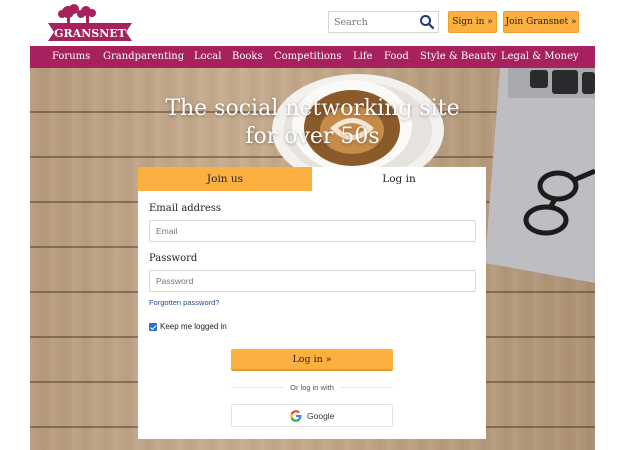  What do you see at coordinates (193, 326) in the screenshot?
I see `keep-logged-in-label: Keep me logged in` at bounding box center [193, 326].